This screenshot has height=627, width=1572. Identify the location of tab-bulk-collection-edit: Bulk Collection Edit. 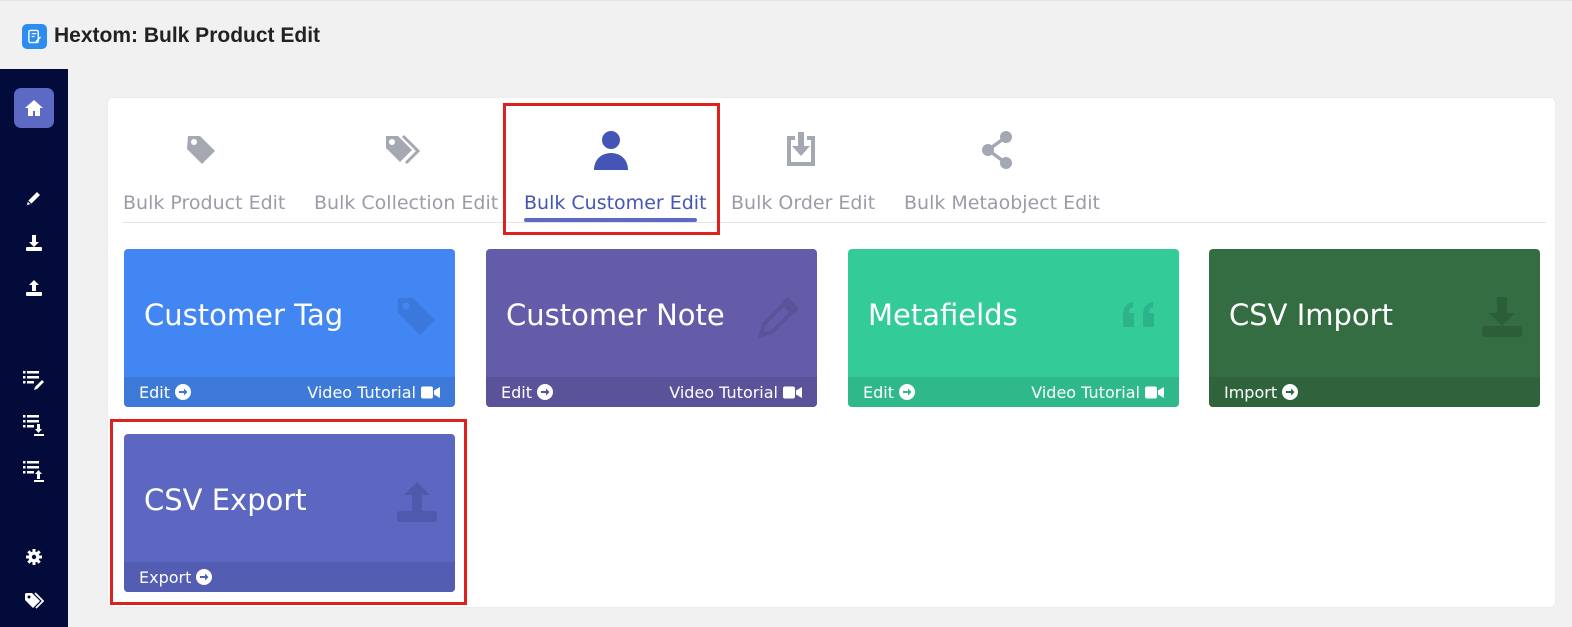
(406, 175).